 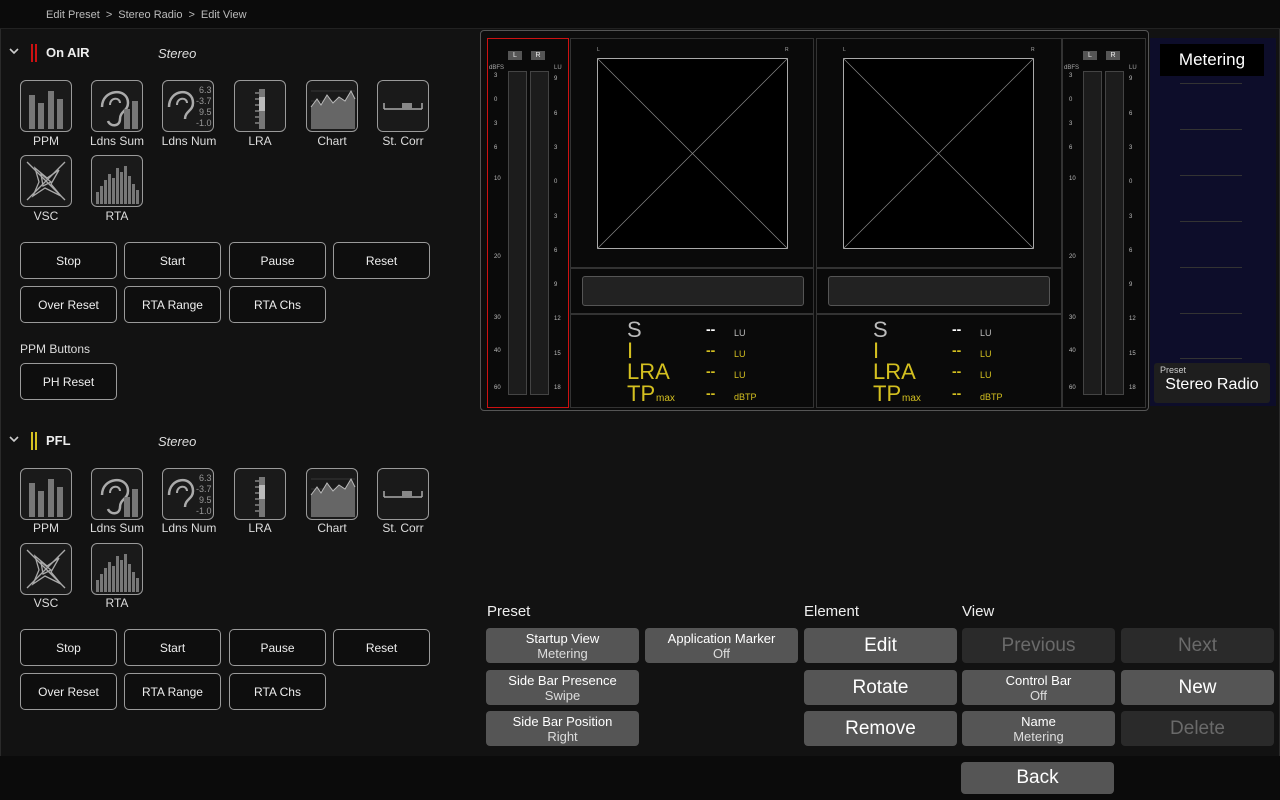 What do you see at coordinates (46, 110) in the screenshot?
I see `ppm-icon` at bounding box center [46, 110].